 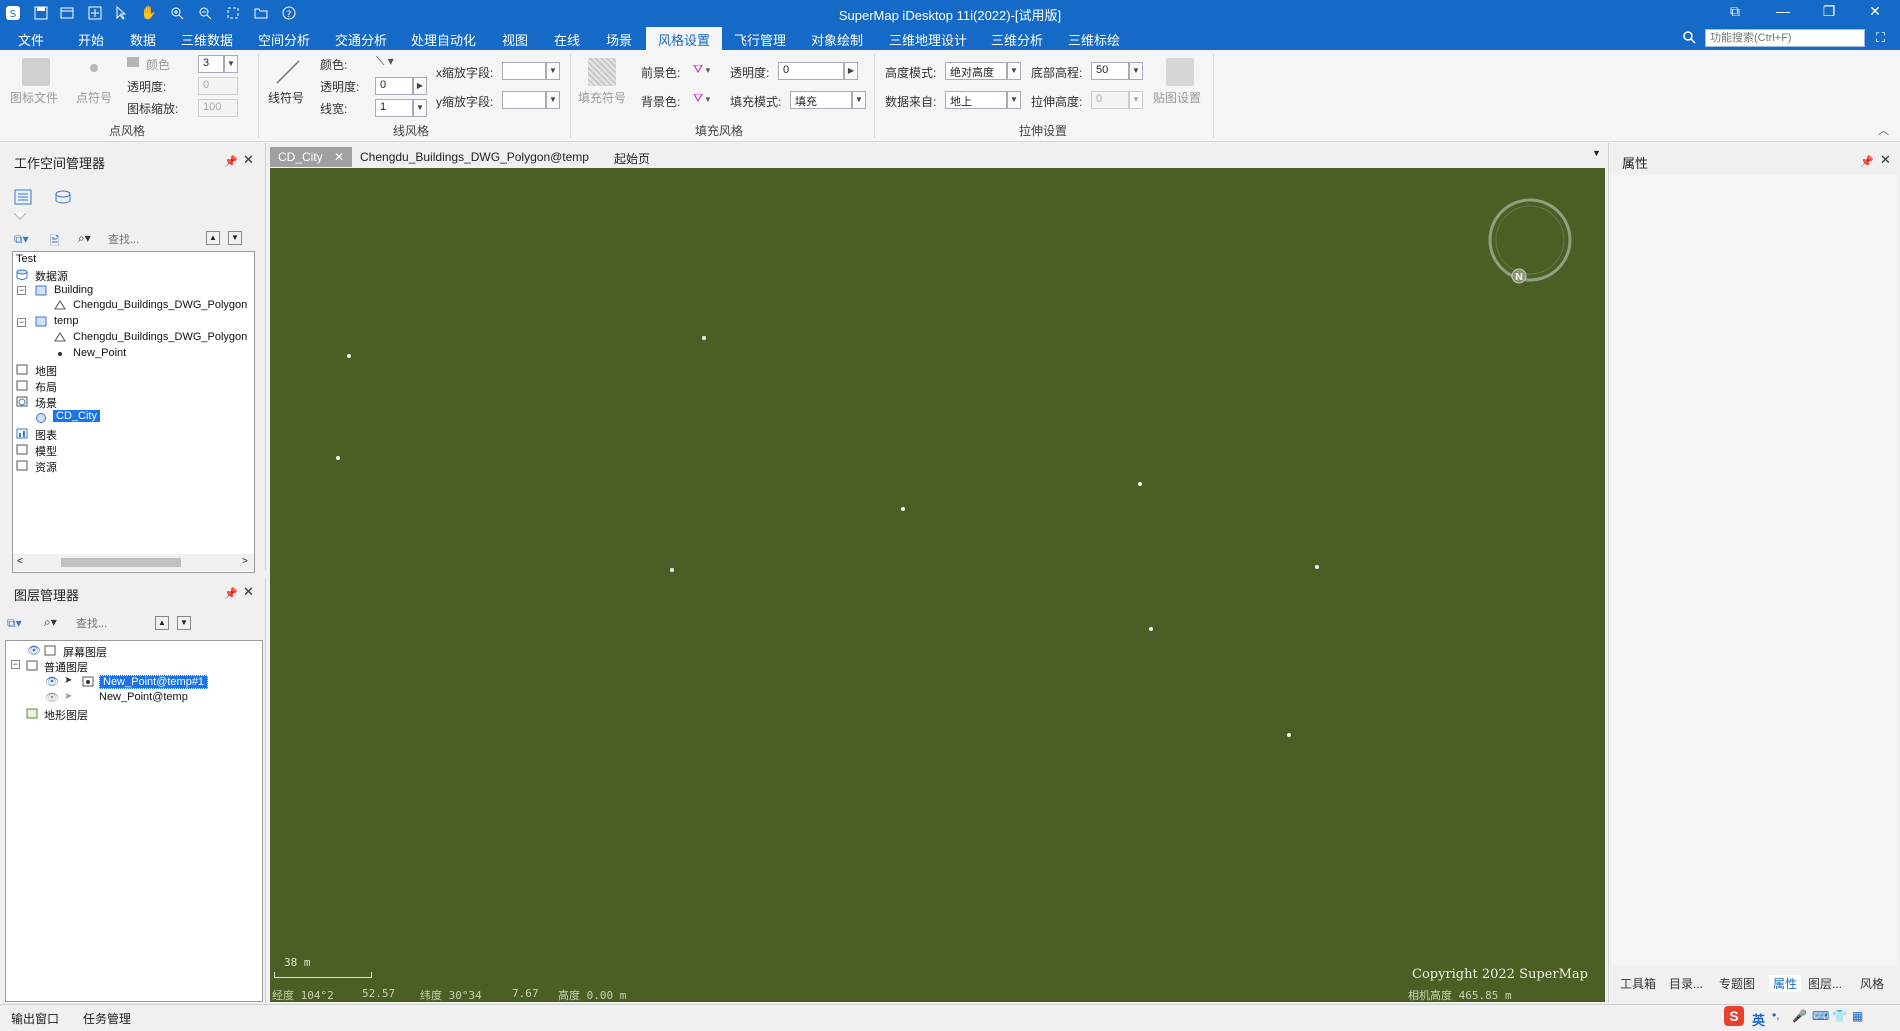 What do you see at coordinates (602, 72) in the screenshot?
I see `fill-symbol-icon` at bounding box center [602, 72].